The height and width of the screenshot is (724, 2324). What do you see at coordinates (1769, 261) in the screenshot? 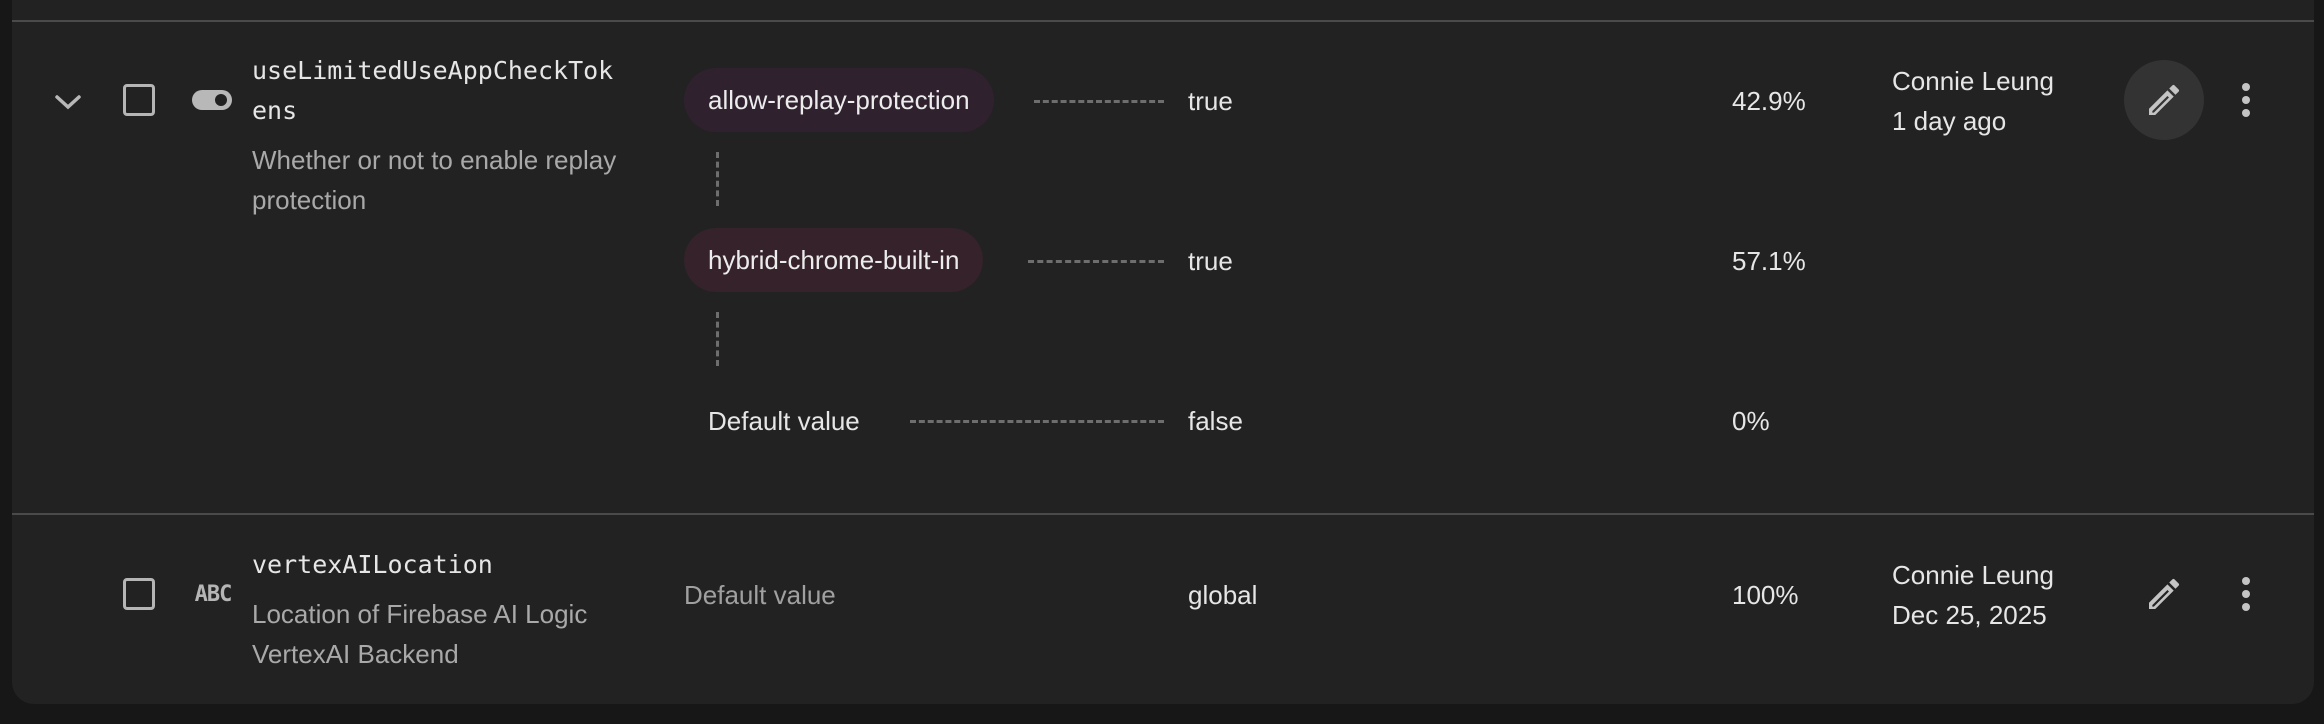
I see `condition-percent: 57.1%` at bounding box center [1769, 261].